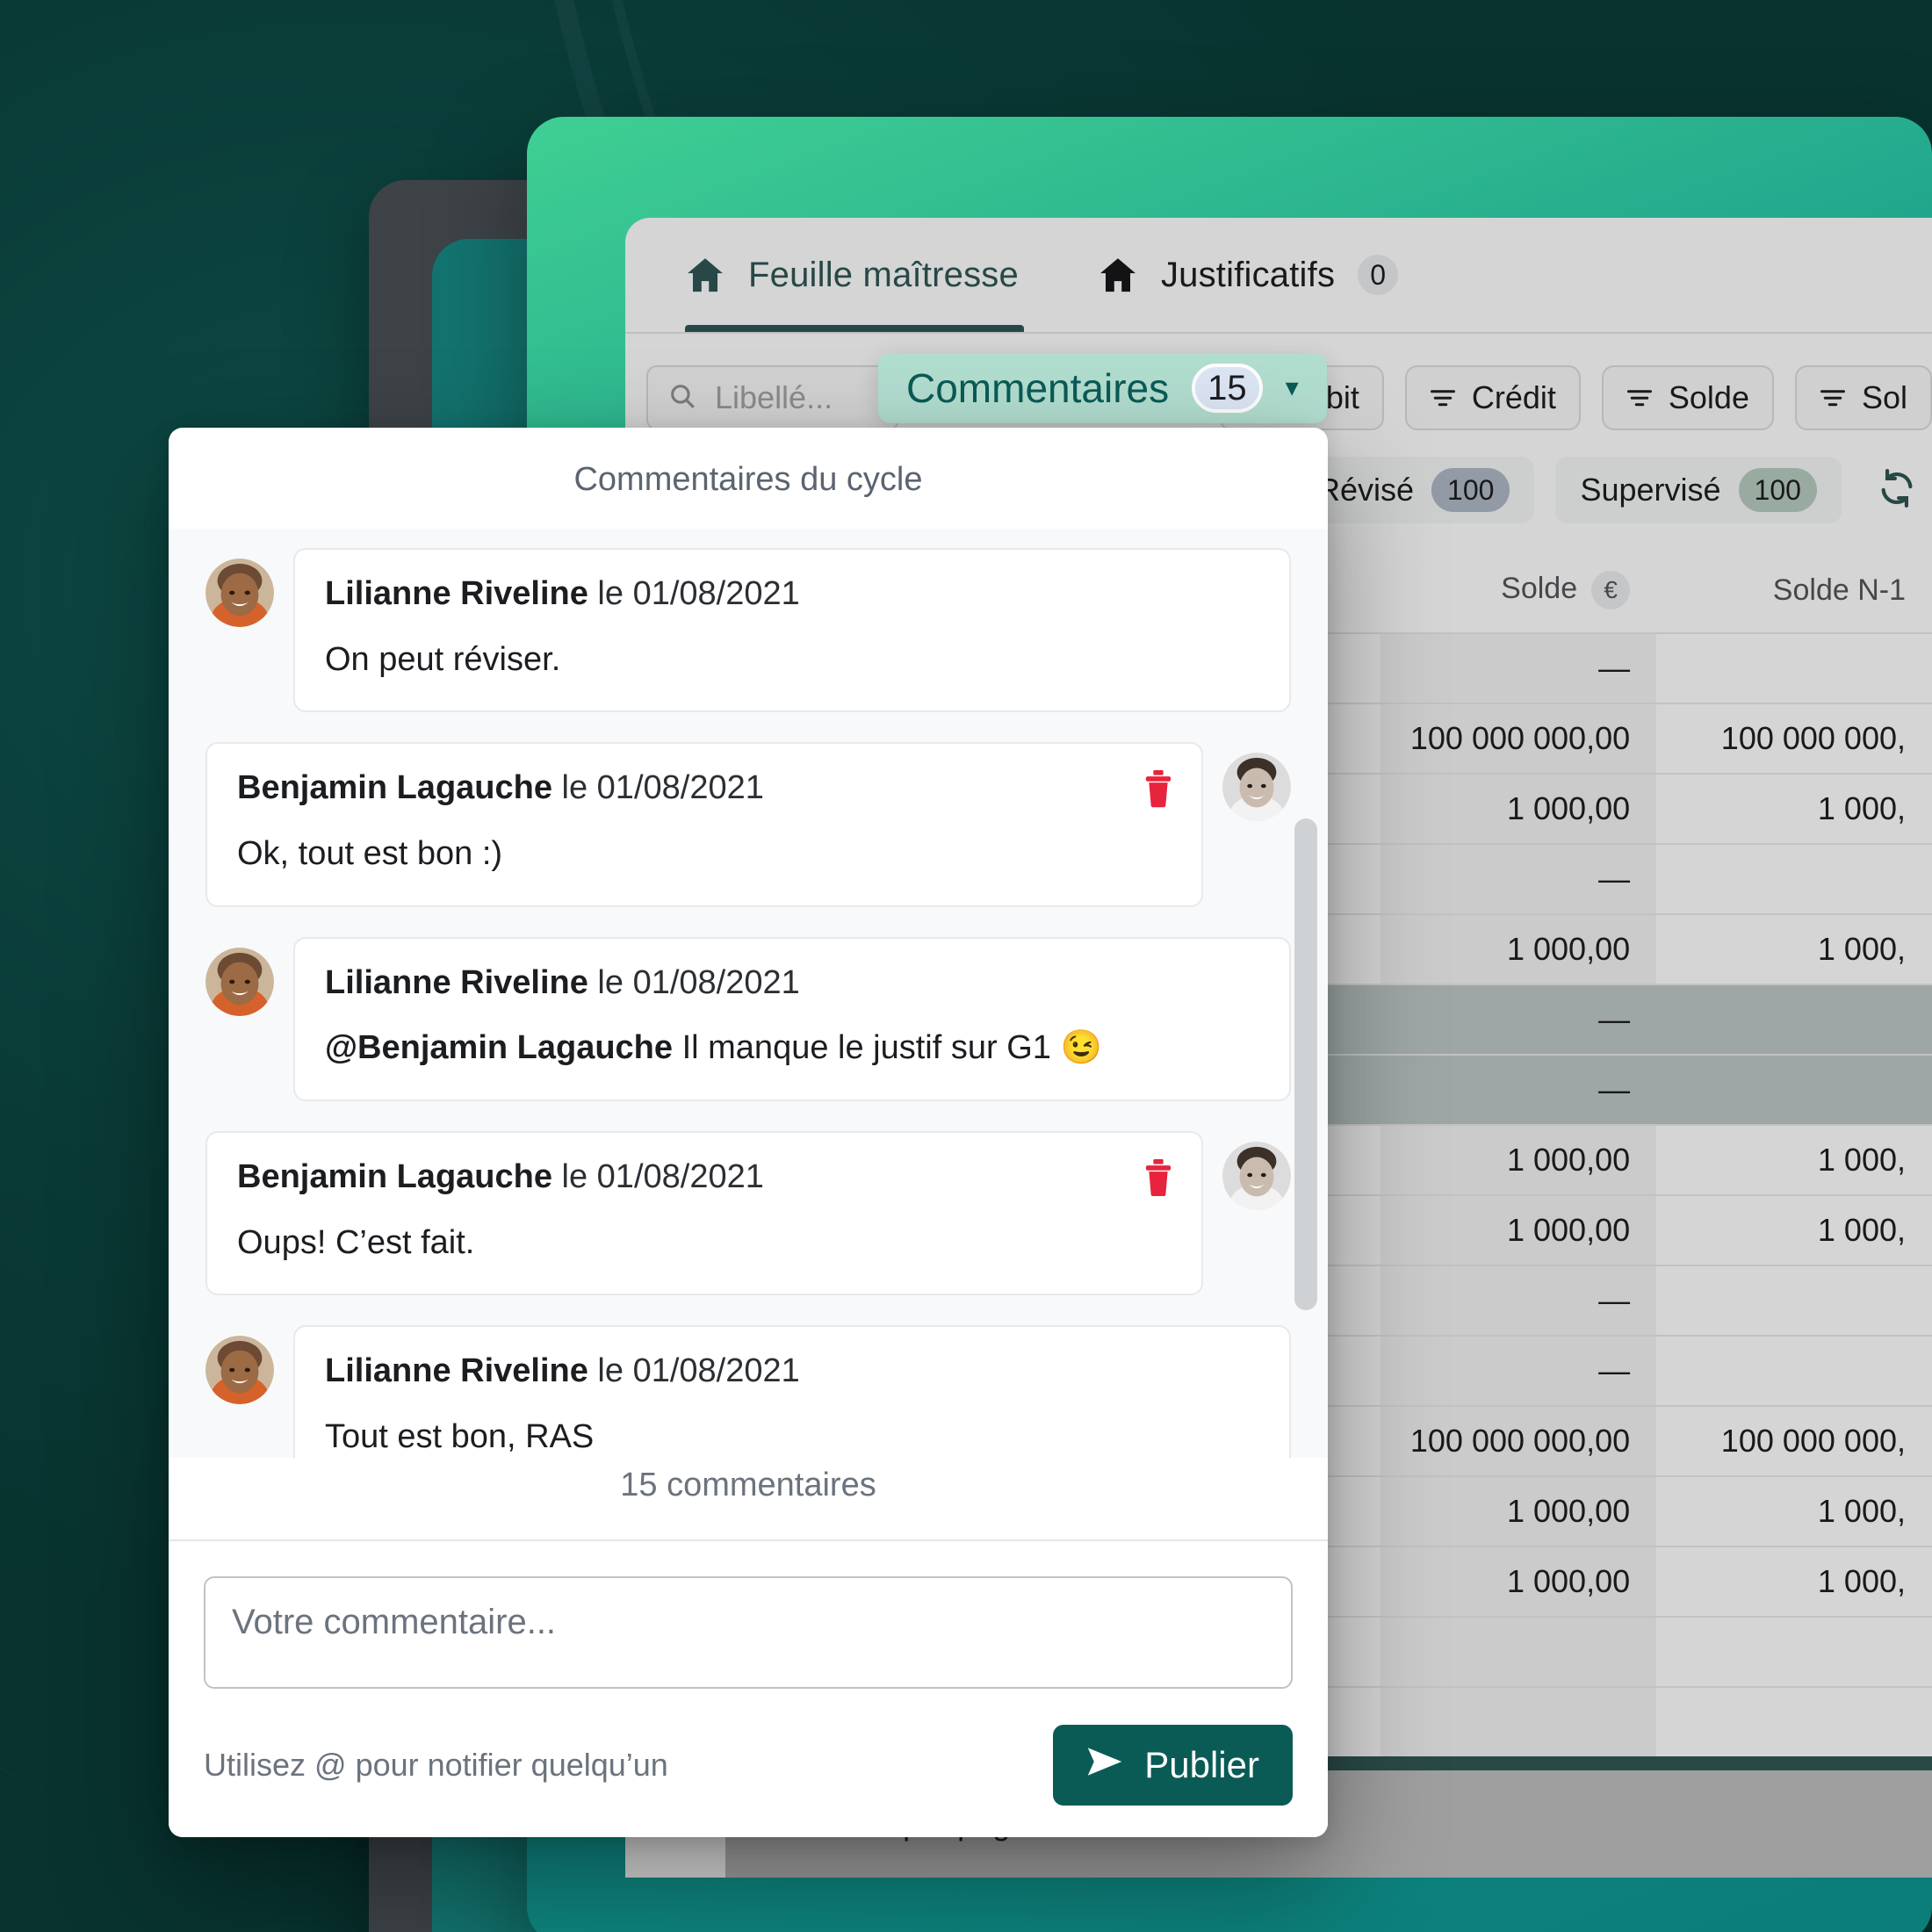 Image resolution: width=1932 pixels, height=1932 pixels. What do you see at coordinates (1708, 397) in the screenshot?
I see `filter-chip-label: Solde` at bounding box center [1708, 397].